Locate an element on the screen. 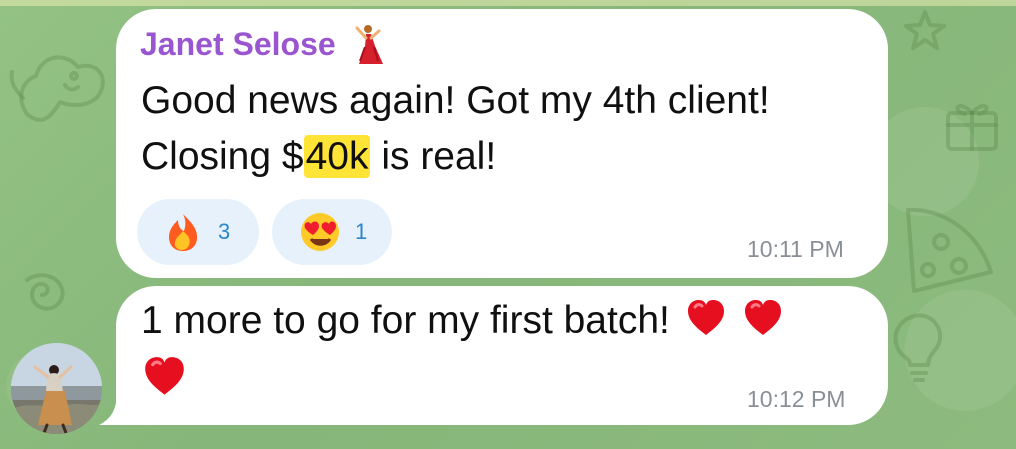 This screenshot has height=449, width=1016. message-text-segment: is real! is located at coordinates (433, 156).